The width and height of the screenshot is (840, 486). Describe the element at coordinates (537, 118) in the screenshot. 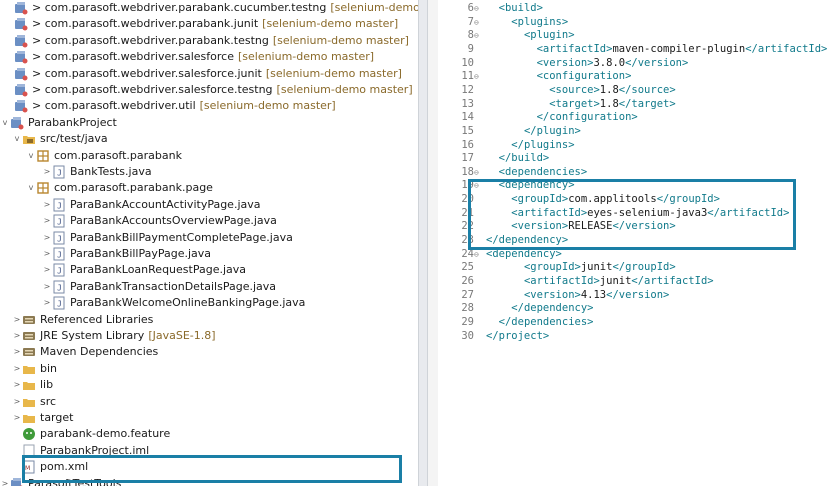

I see `code-line: 14 </configuration>` at that location.